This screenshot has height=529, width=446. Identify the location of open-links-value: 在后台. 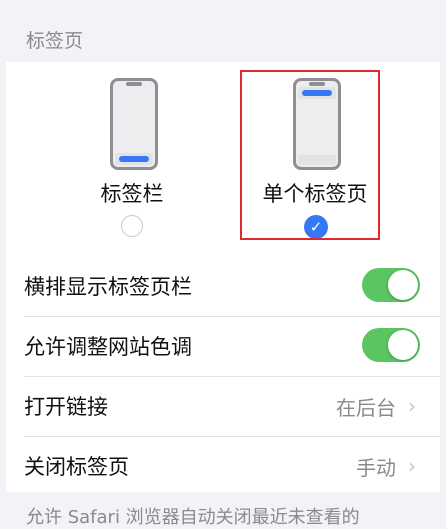
(366, 408).